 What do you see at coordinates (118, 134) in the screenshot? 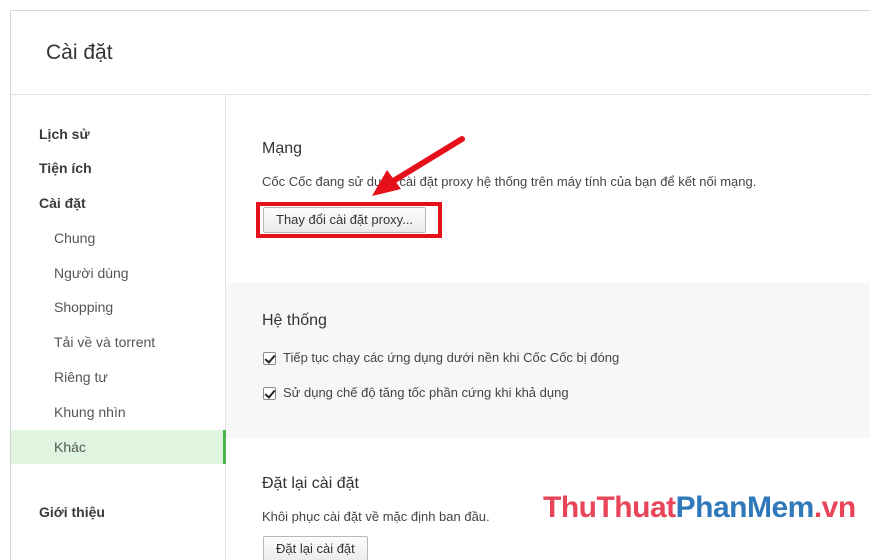
I see `sidebar-item-history: Lịch sử` at bounding box center [118, 134].